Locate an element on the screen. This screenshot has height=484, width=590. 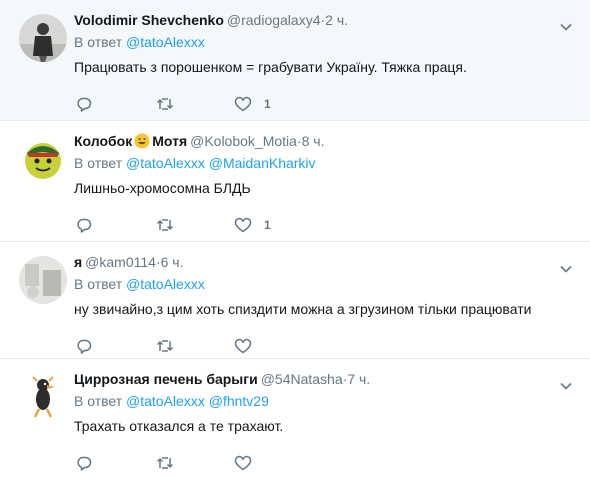
user-handle: @radiogalaxy4 is located at coordinates (274, 20).